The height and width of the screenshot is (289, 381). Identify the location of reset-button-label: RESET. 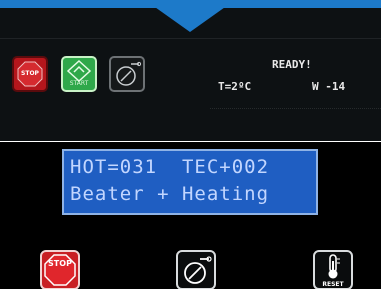
(333, 284).